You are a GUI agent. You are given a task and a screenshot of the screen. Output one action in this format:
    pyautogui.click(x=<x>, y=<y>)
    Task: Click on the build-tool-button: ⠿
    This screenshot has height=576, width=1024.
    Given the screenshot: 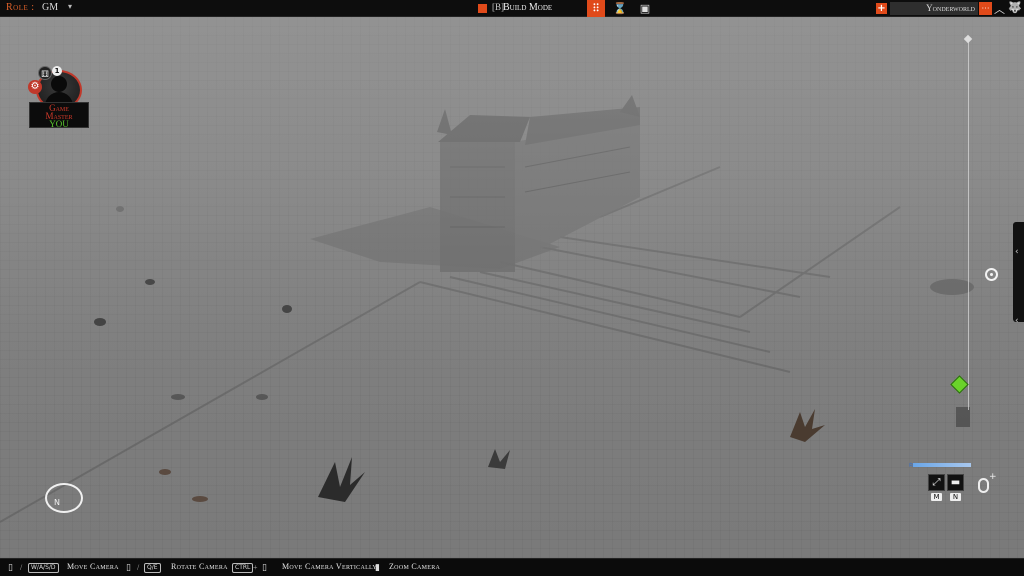 What is the action you would take?
    pyautogui.click(x=596, y=8)
    